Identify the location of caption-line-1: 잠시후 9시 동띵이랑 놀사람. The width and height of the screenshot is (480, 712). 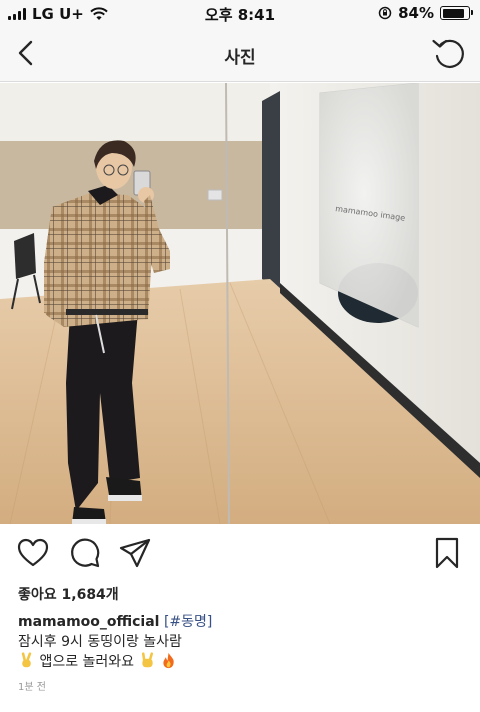
(100, 642).